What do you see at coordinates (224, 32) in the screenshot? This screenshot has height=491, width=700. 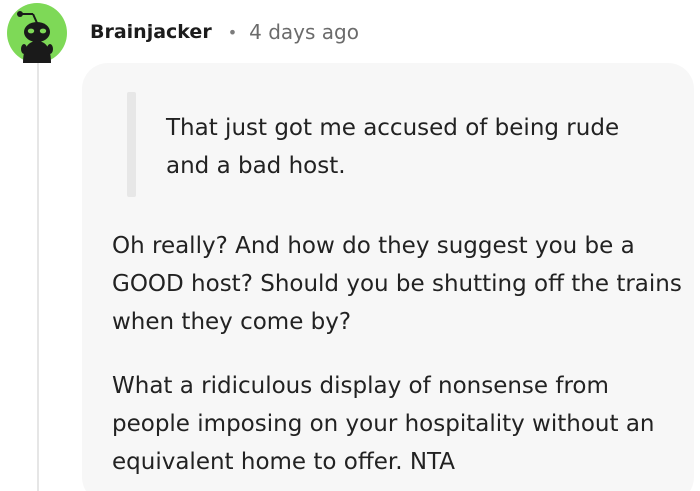 I see `comment-header: Brainjacker • 4 days ago` at bounding box center [224, 32].